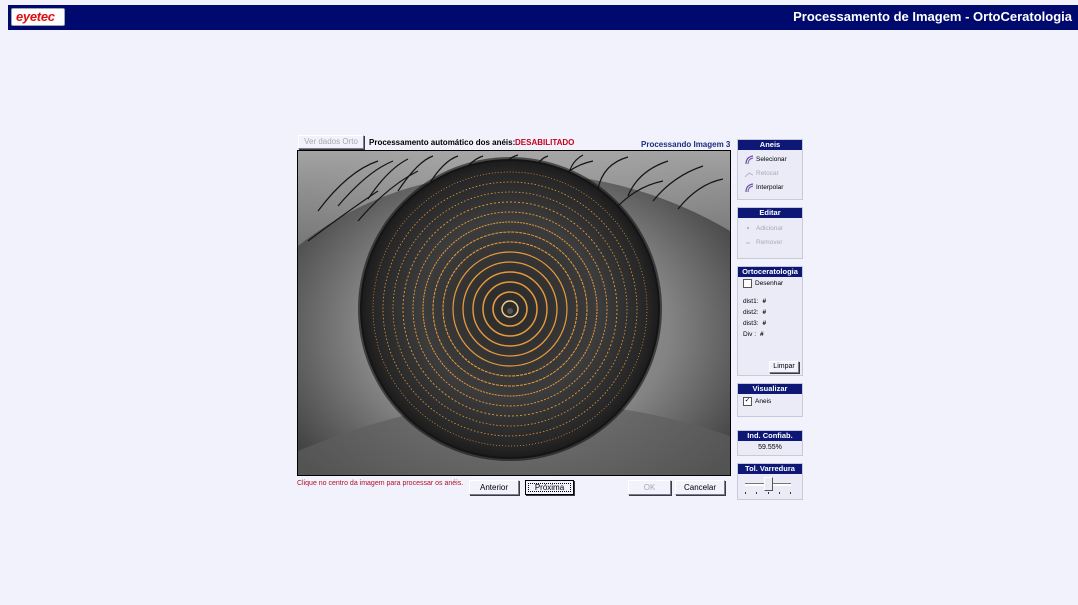 Image resolution: width=1078 pixels, height=605 pixels. I want to click on div-value: #, so click(762, 334).